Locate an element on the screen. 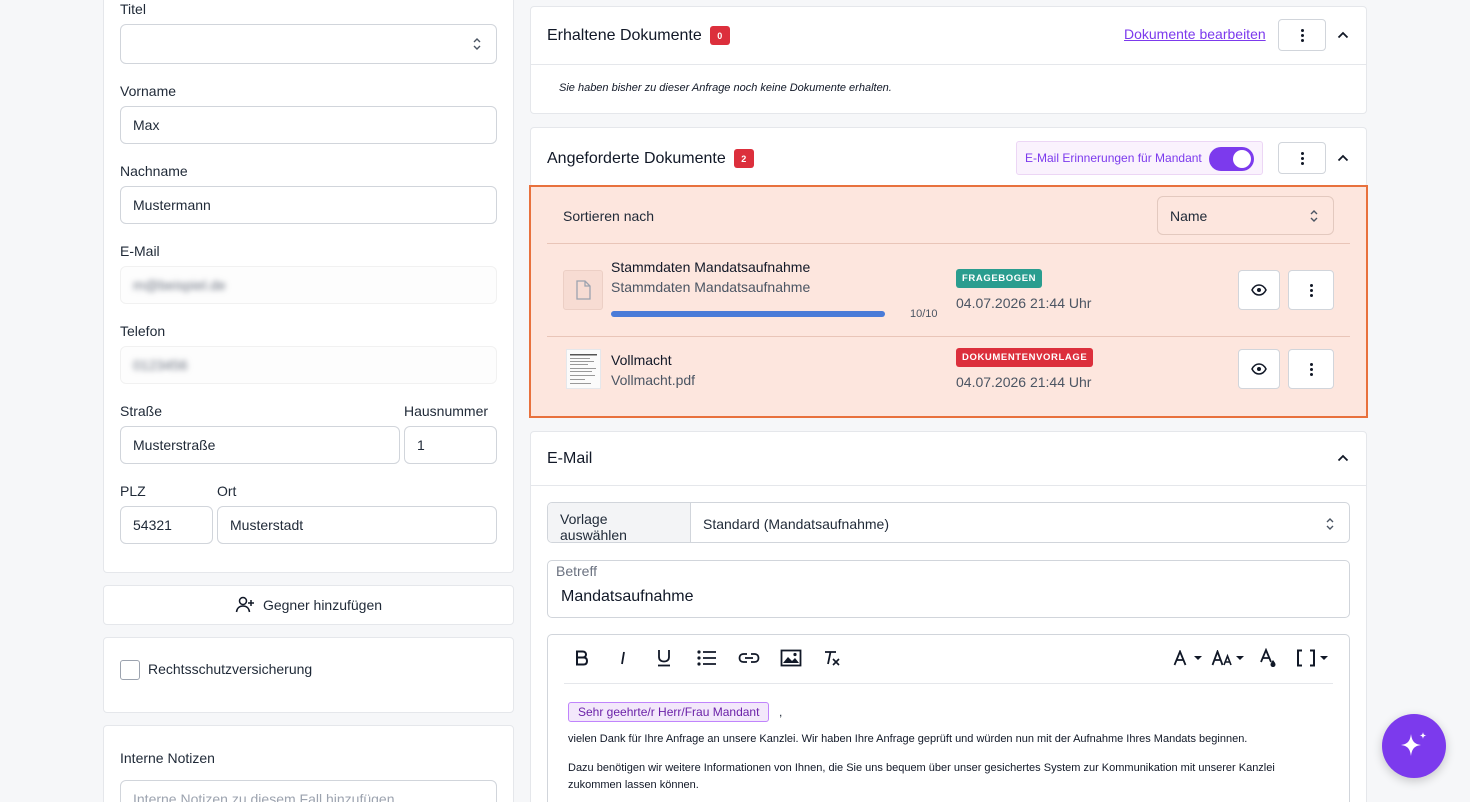 This screenshot has height=802, width=1470. received-more-button is located at coordinates (1302, 35).